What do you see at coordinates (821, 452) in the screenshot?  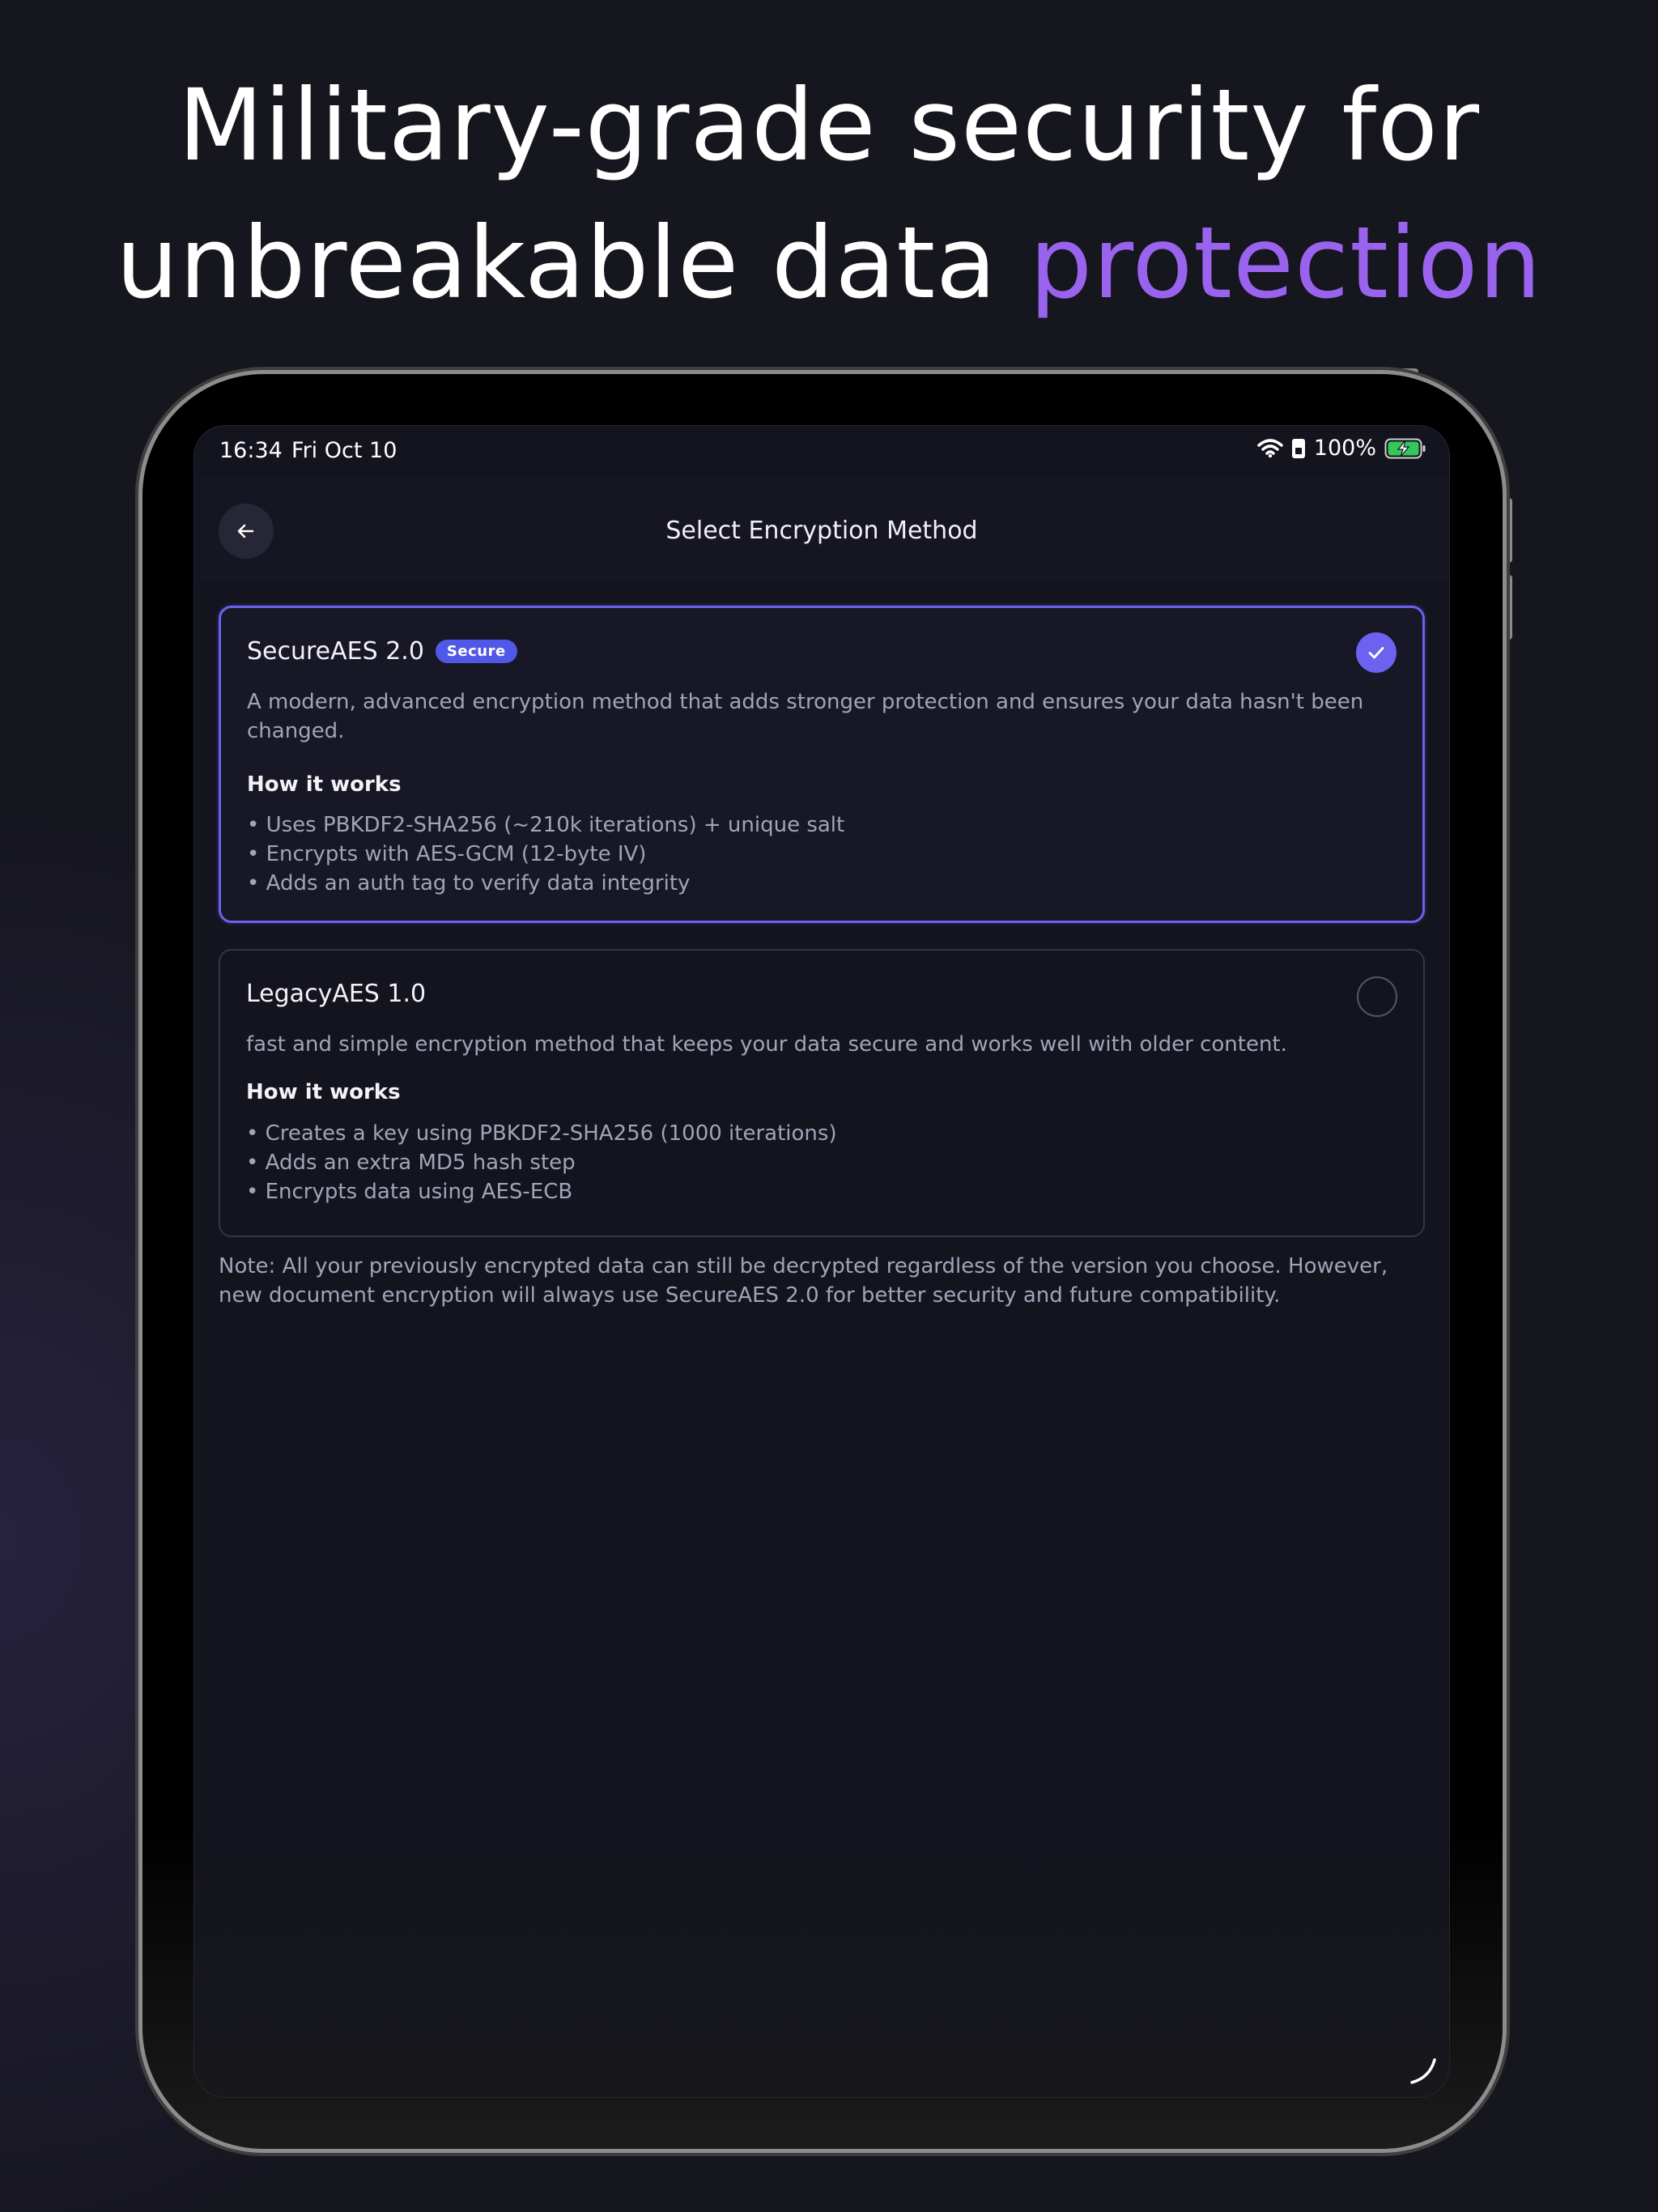 I see `status-bar: 16:34 Fri Oct 10 100%` at bounding box center [821, 452].